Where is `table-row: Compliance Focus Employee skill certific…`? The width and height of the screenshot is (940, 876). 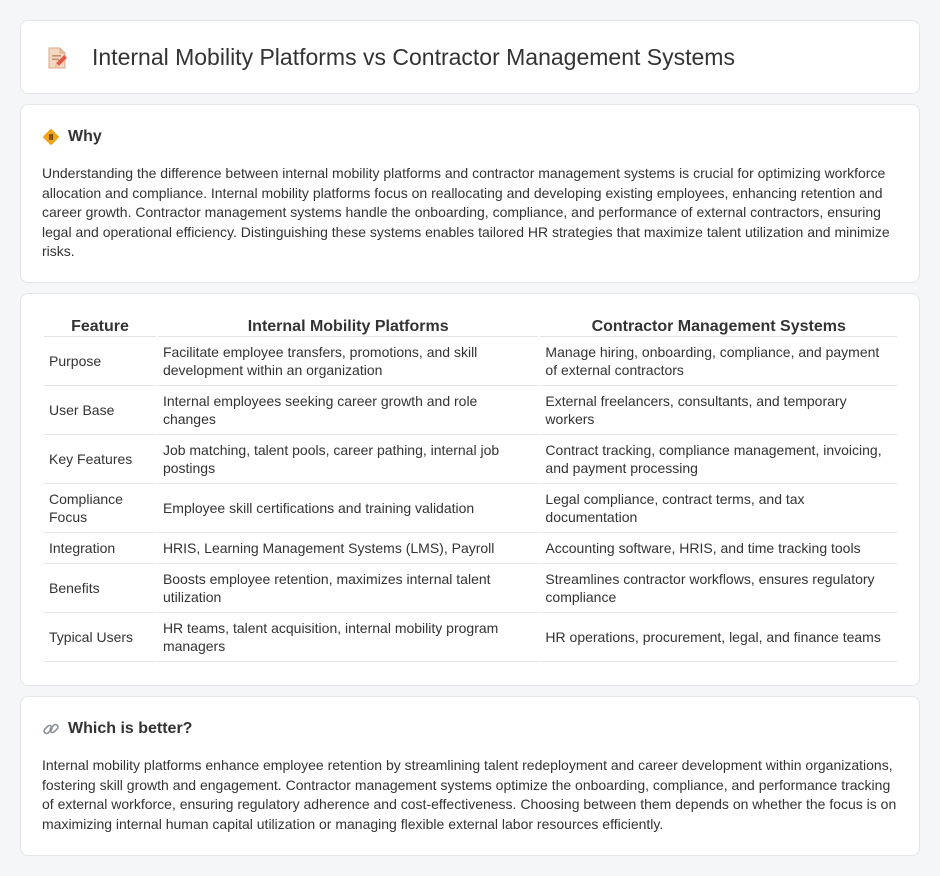 table-row: Compliance Focus Employee skill certific… is located at coordinates (470, 508).